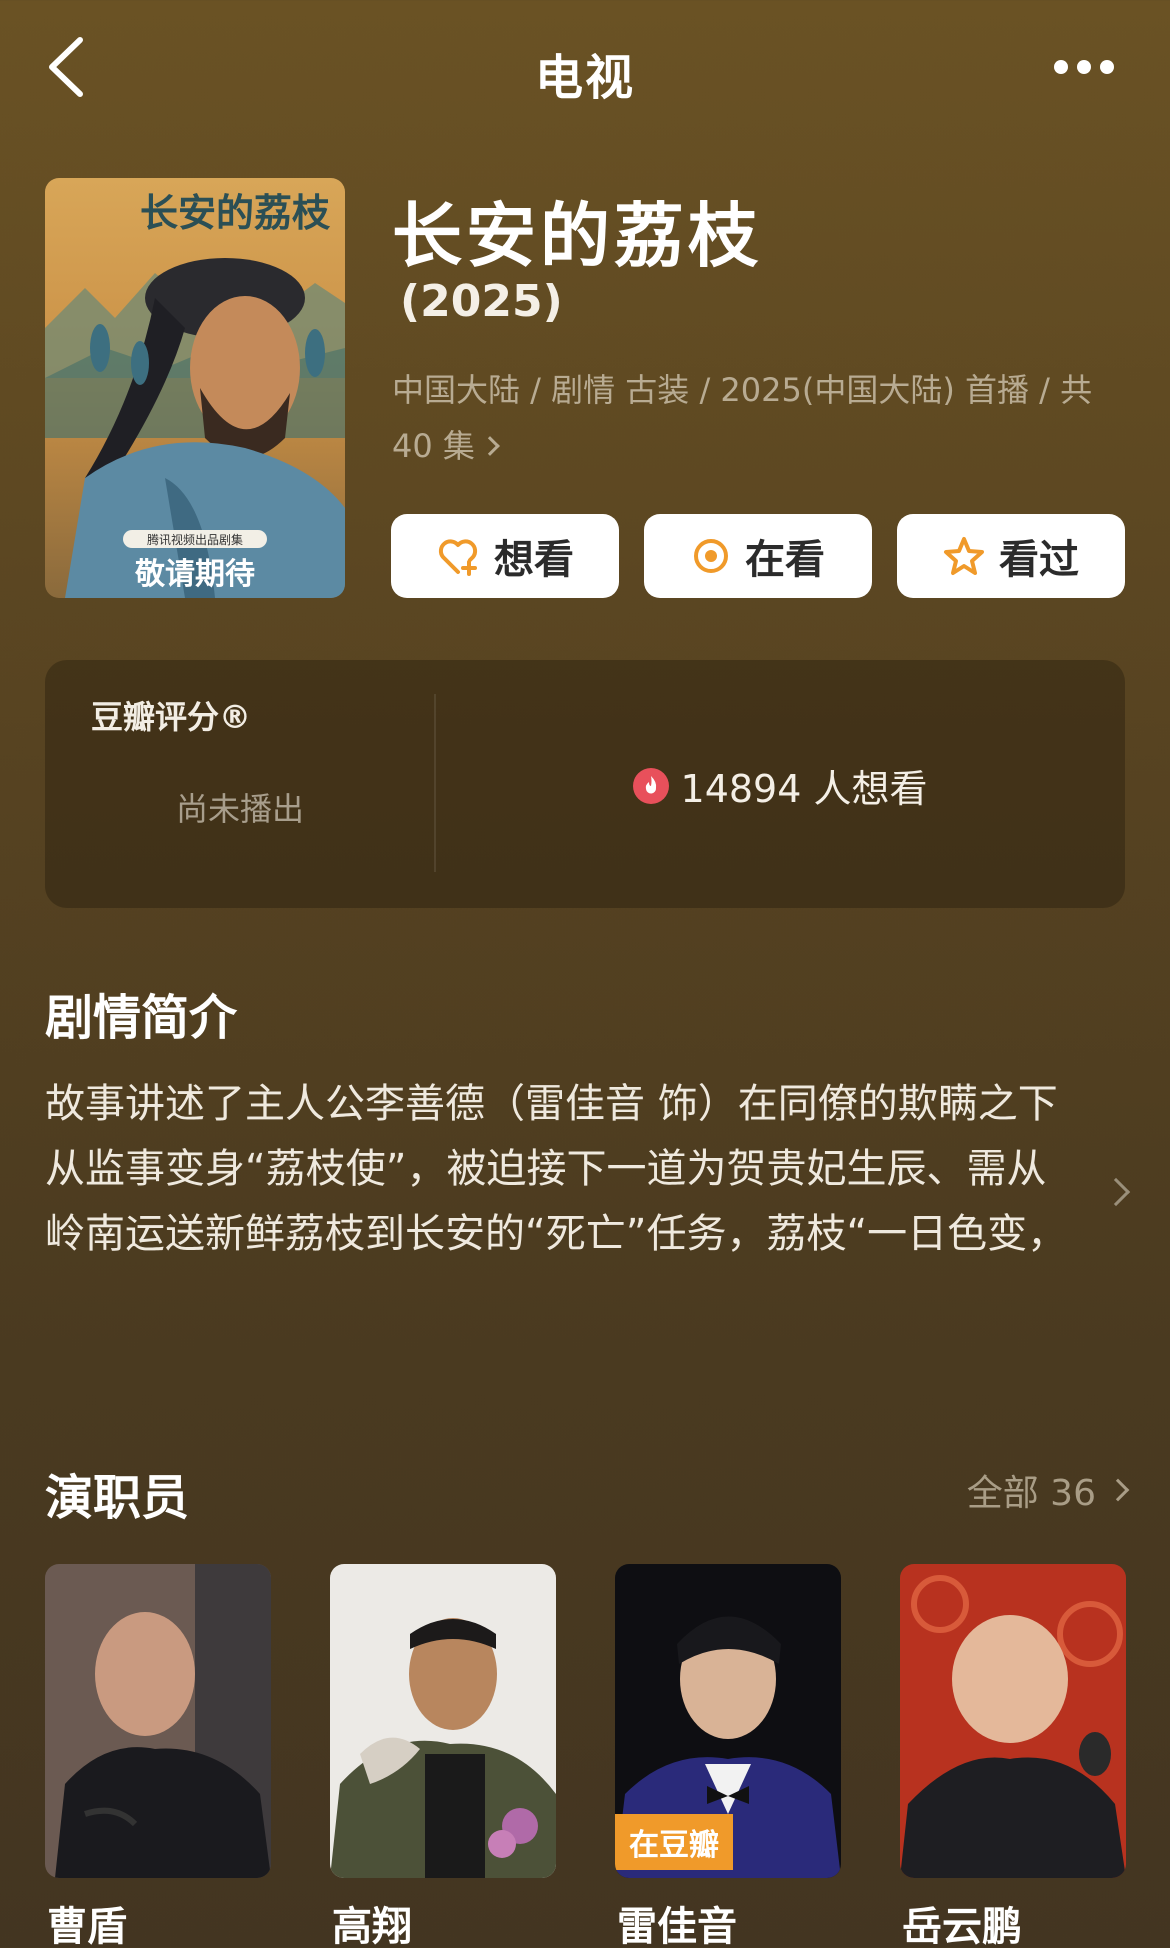  Describe the element at coordinates (742, 390) in the screenshot. I see `meta-line-1: 中国大陆 / 剧情 古装 / 2025(中国大陆) 首播 / 共` at that location.